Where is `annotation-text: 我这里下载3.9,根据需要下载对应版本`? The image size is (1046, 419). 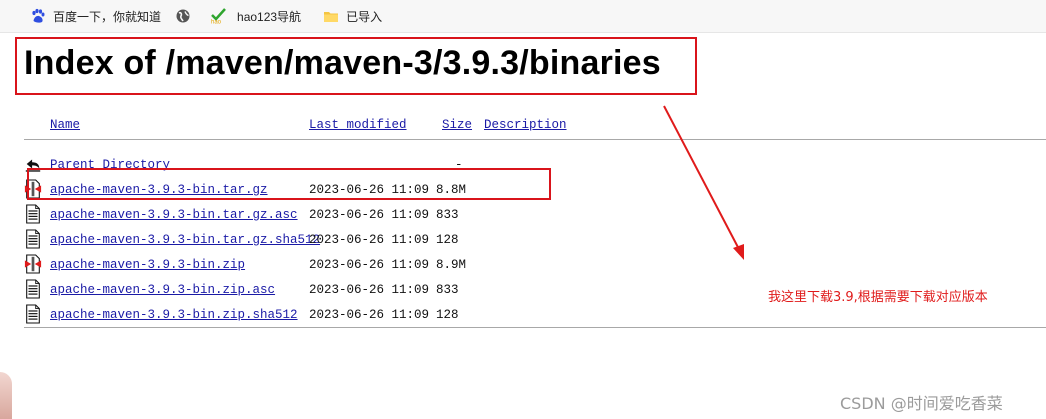 annotation-text: 我这里下载3.9,根据需要下载对应版本 is located at coordinates (878, 297).